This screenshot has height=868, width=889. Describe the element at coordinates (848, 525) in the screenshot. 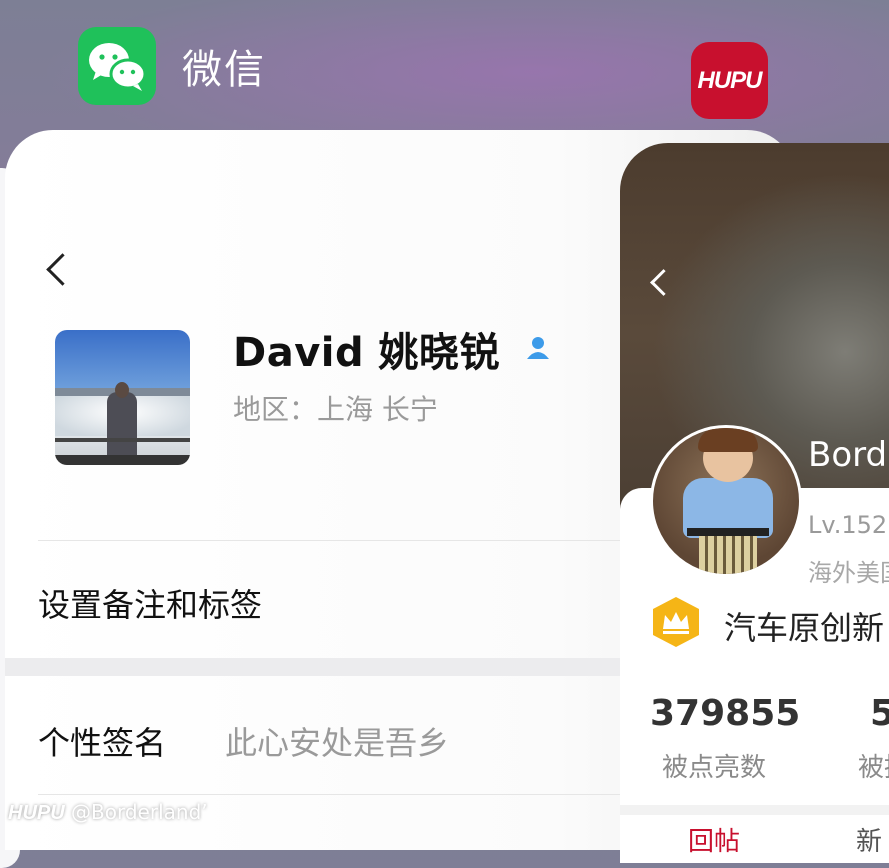

I see `user-level: Lv.152` at that location.